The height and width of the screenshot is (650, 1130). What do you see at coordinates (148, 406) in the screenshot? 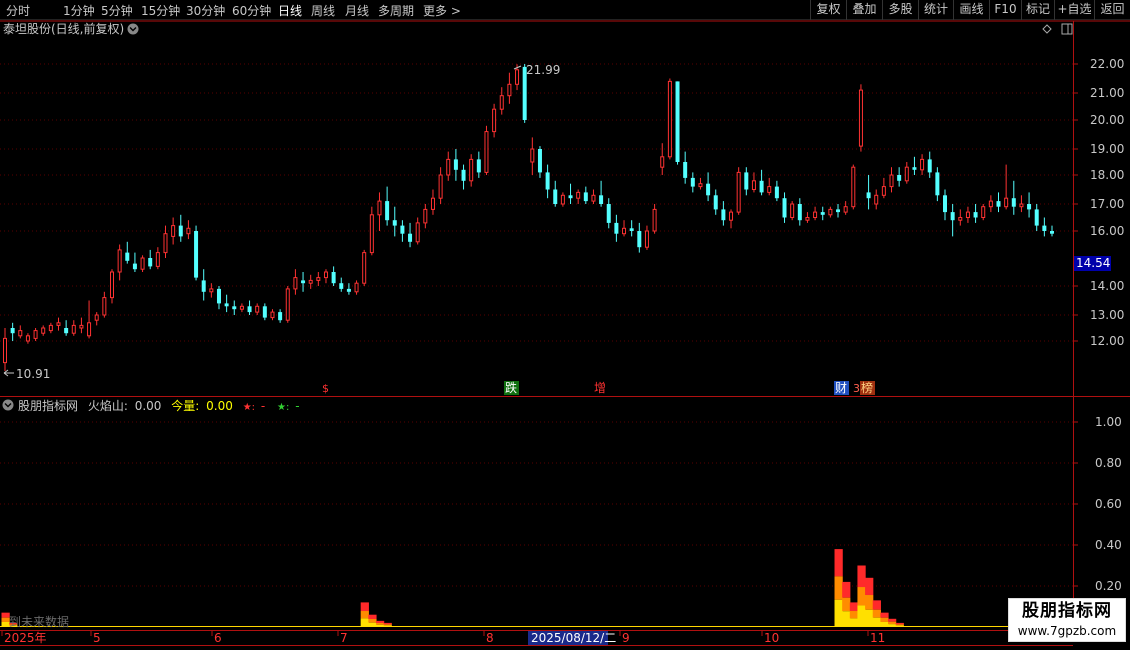
I see `indicator-value-flame: 0.00` at bounding box center [148, 406].